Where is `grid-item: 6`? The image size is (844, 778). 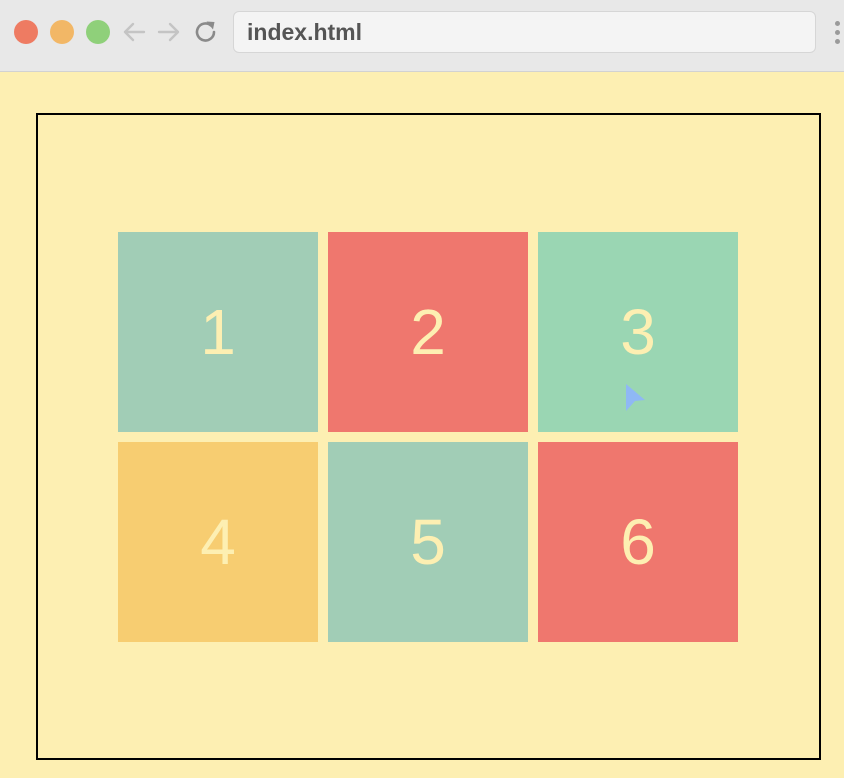
grid-item: 6 is located at coordinates (638, 542).